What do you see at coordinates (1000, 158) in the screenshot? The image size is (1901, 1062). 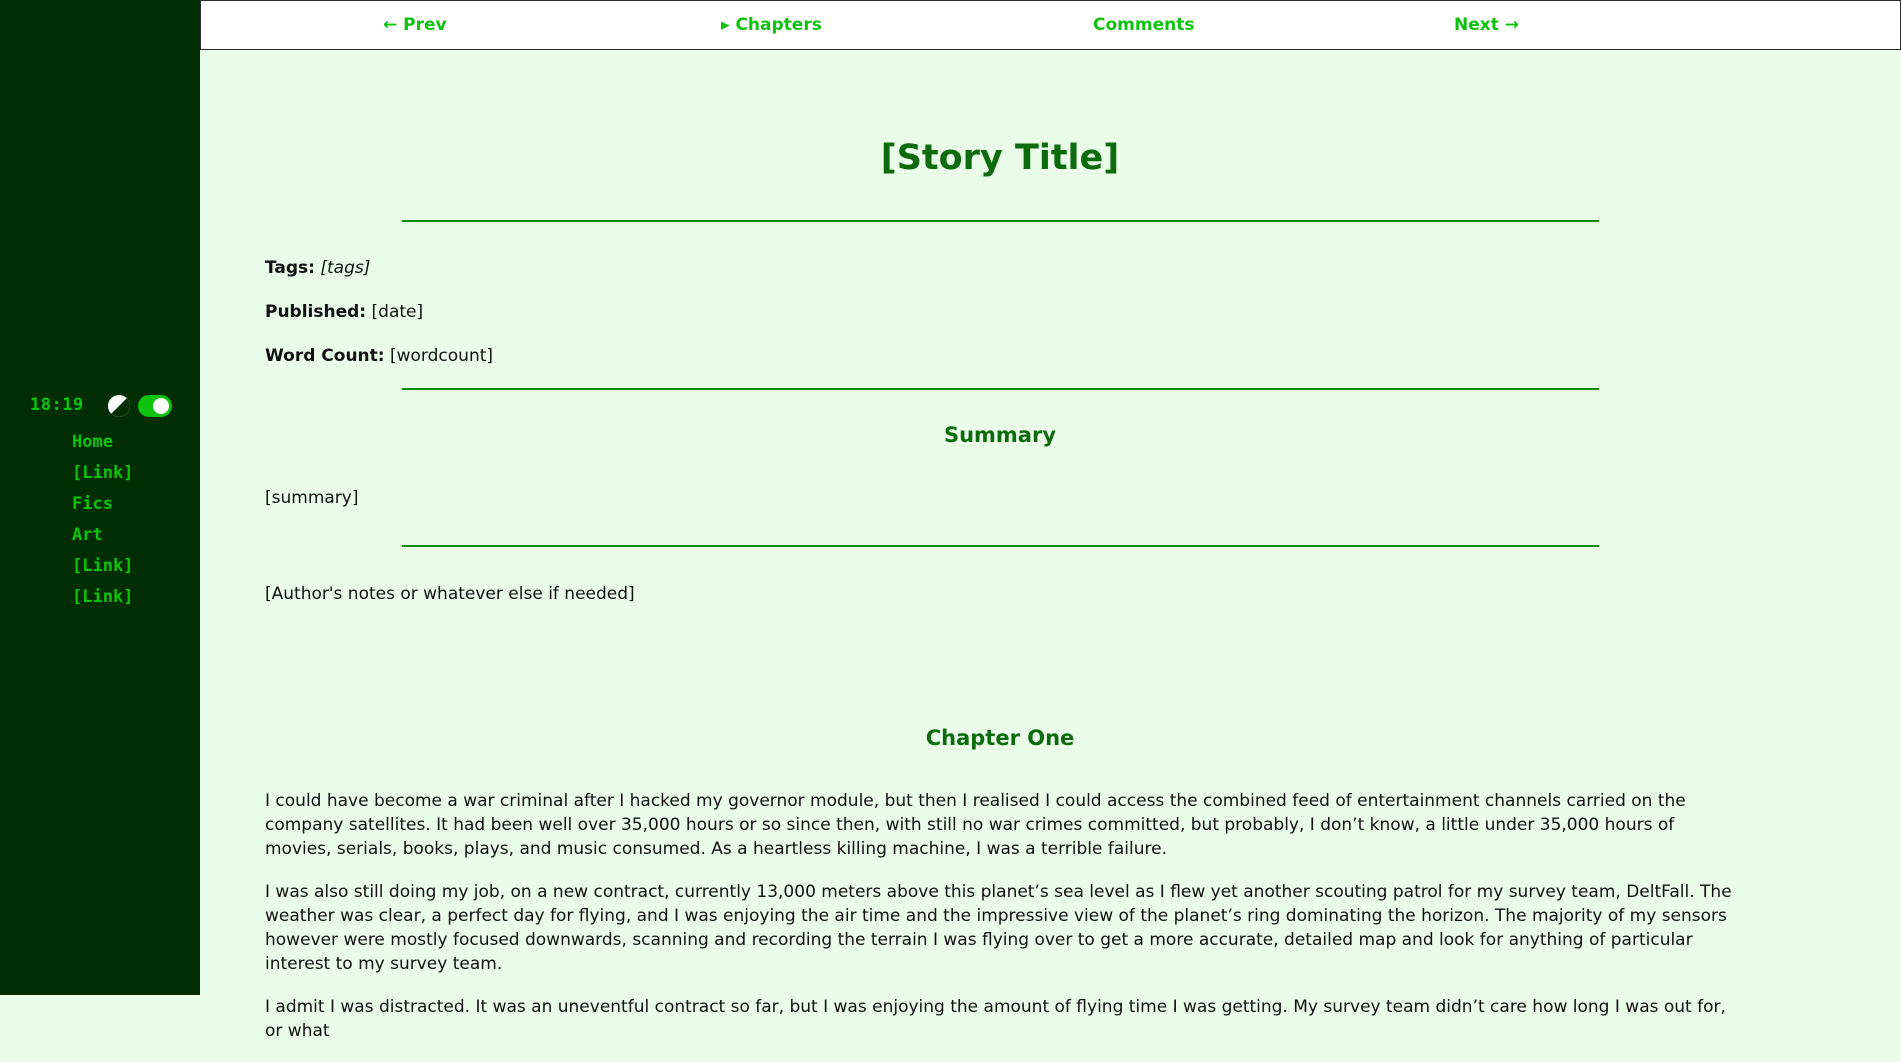 I see `story-title: [Story Title]` at bounding box center [1000, 158].